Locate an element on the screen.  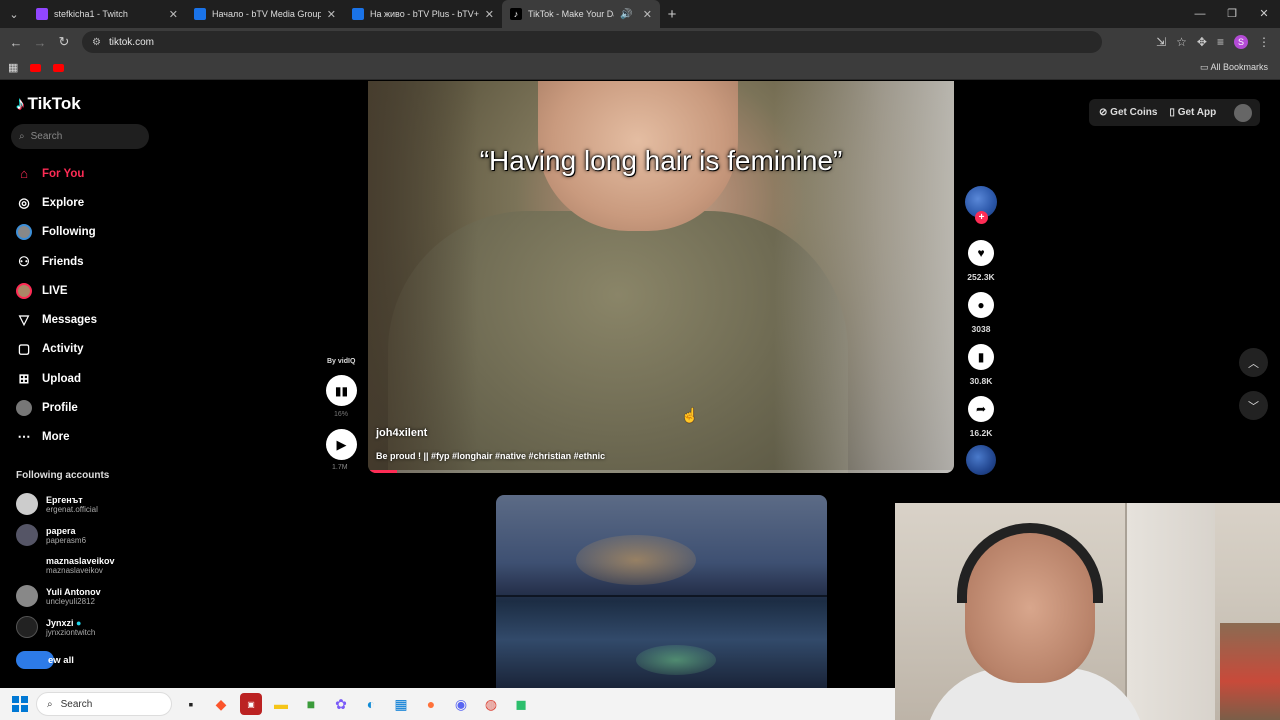
discord-icon: ◉ is located at coordinates (461, 704).